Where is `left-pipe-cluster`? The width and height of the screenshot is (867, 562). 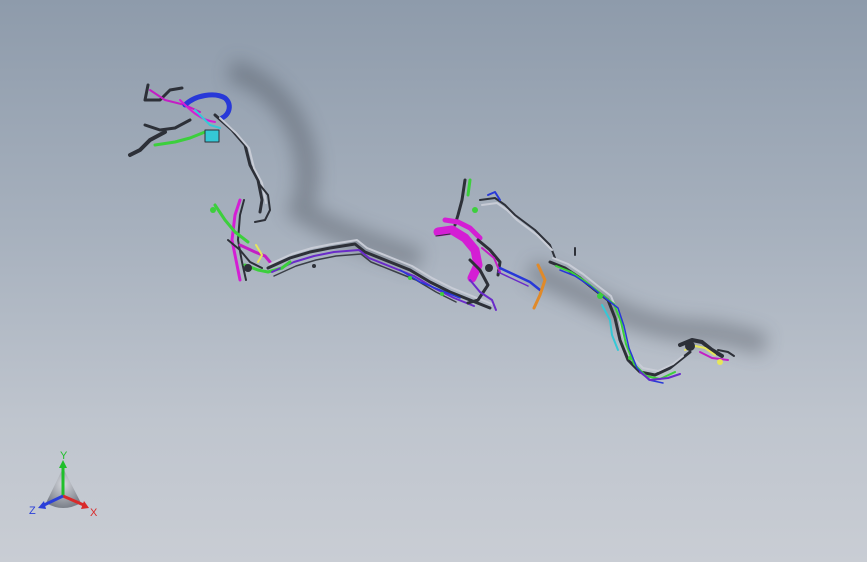
left-pipe-cluster is located at coordinates (206, 182).